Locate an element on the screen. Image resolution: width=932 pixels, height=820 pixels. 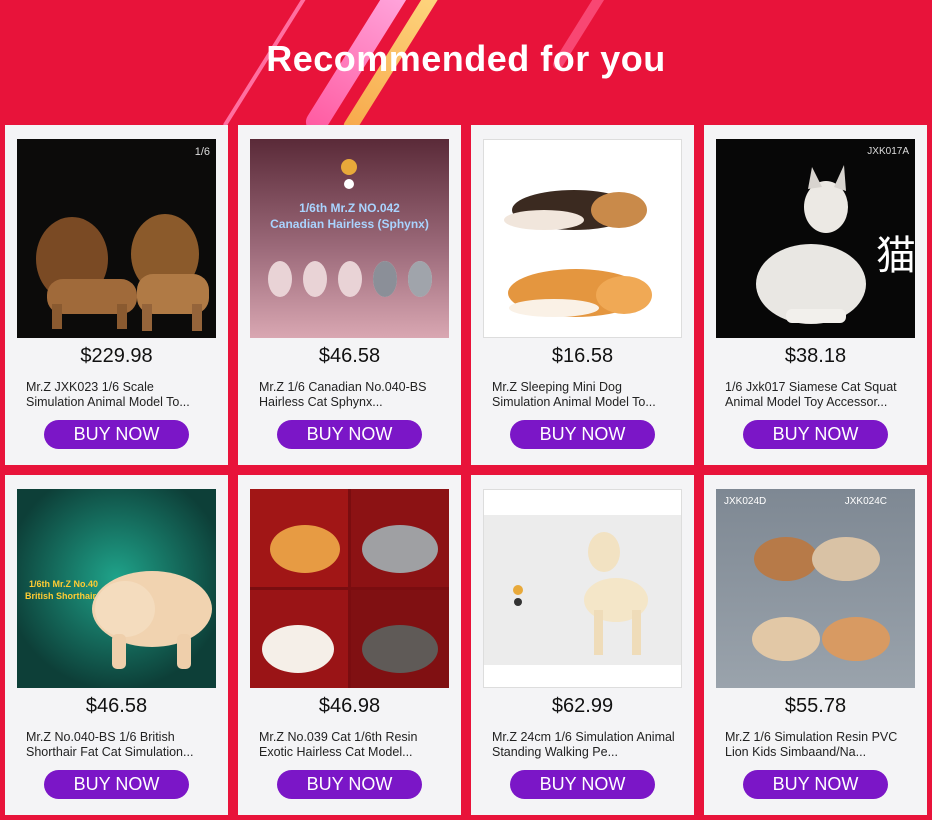
product-tag: JXK024D is located at coordinates (745, 501).